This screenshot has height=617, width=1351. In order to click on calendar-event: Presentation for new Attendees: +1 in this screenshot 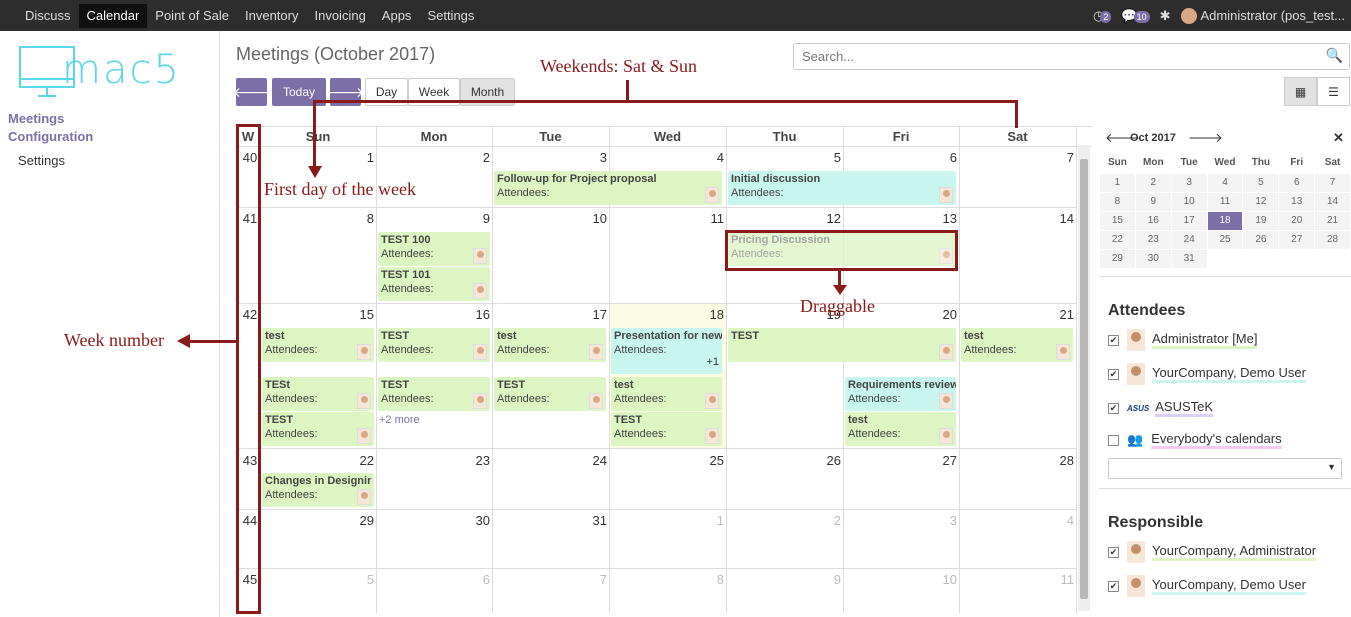, I will do `click(666, 351)`.